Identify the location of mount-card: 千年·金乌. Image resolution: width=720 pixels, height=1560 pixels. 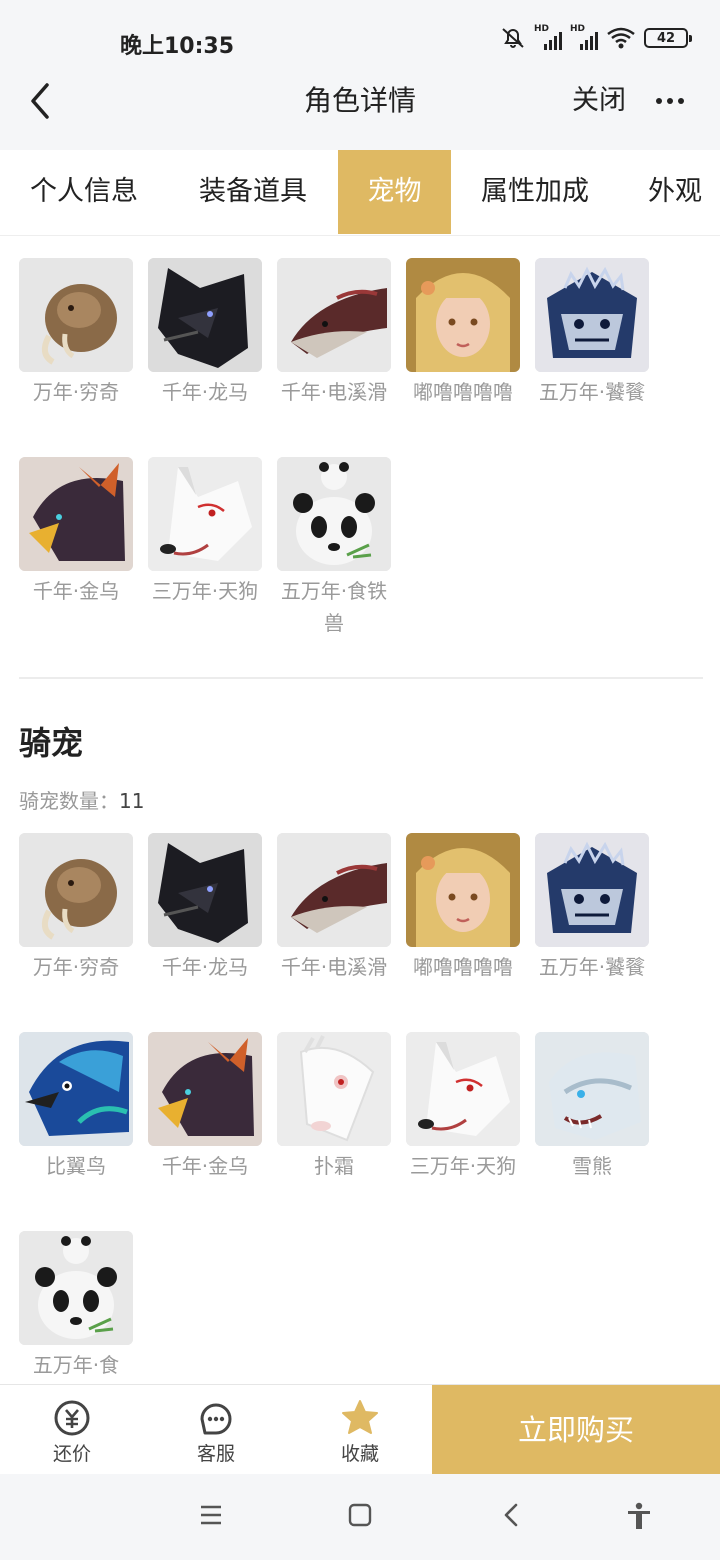
(205, 1107).